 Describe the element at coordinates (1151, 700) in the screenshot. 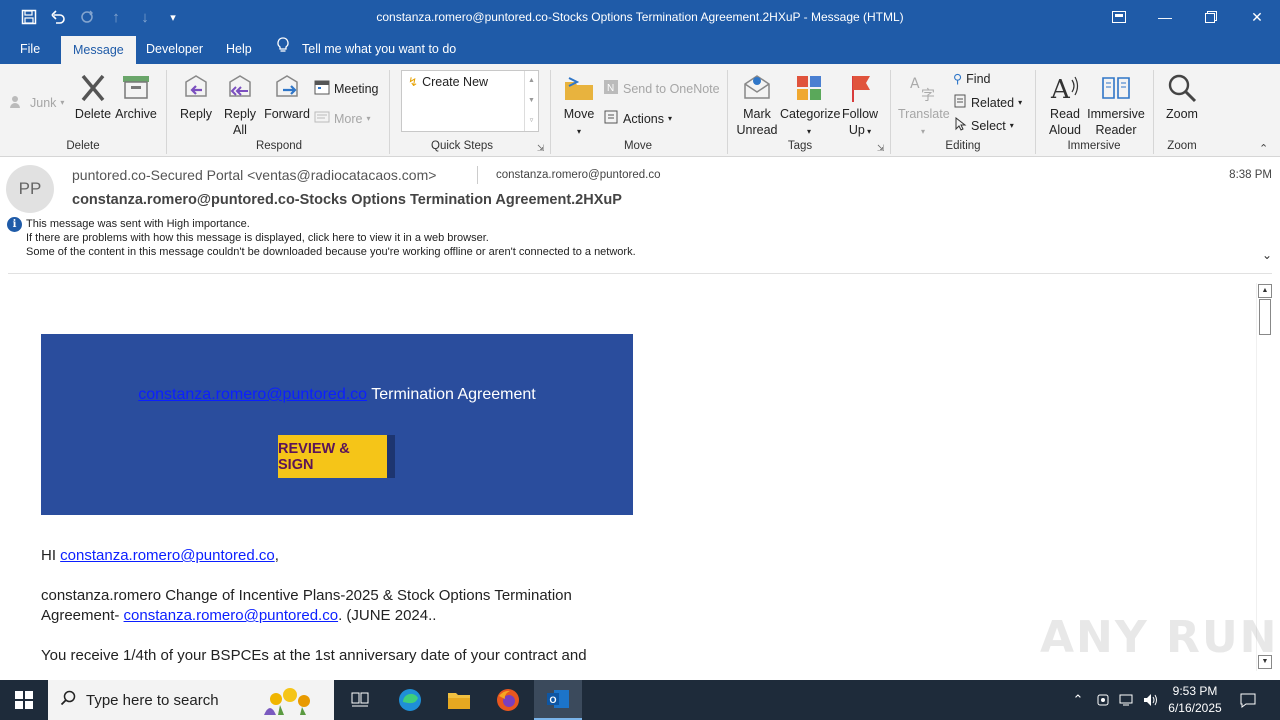

I see `volume-icon` at that location.